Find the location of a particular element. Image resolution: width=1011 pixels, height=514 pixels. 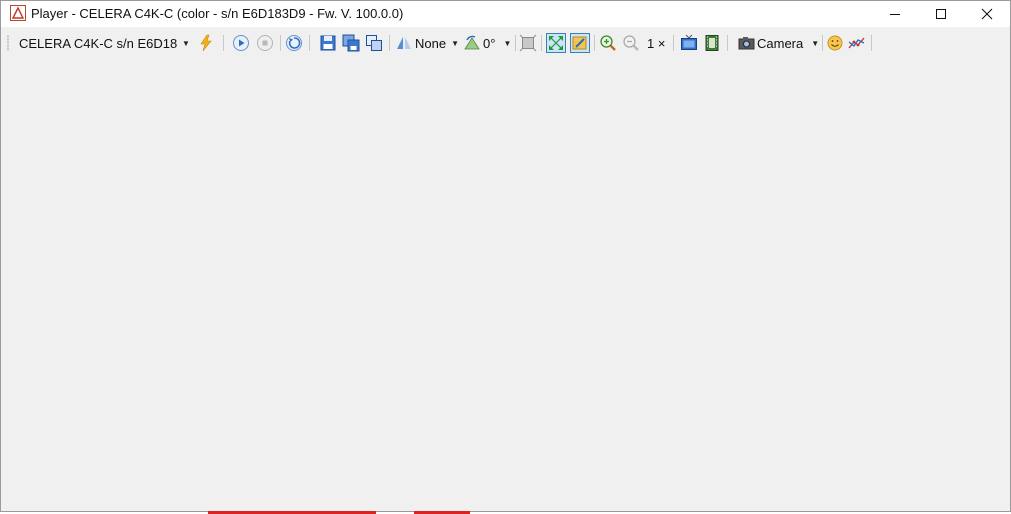

maximize-button is located at coordinates (941, 14).